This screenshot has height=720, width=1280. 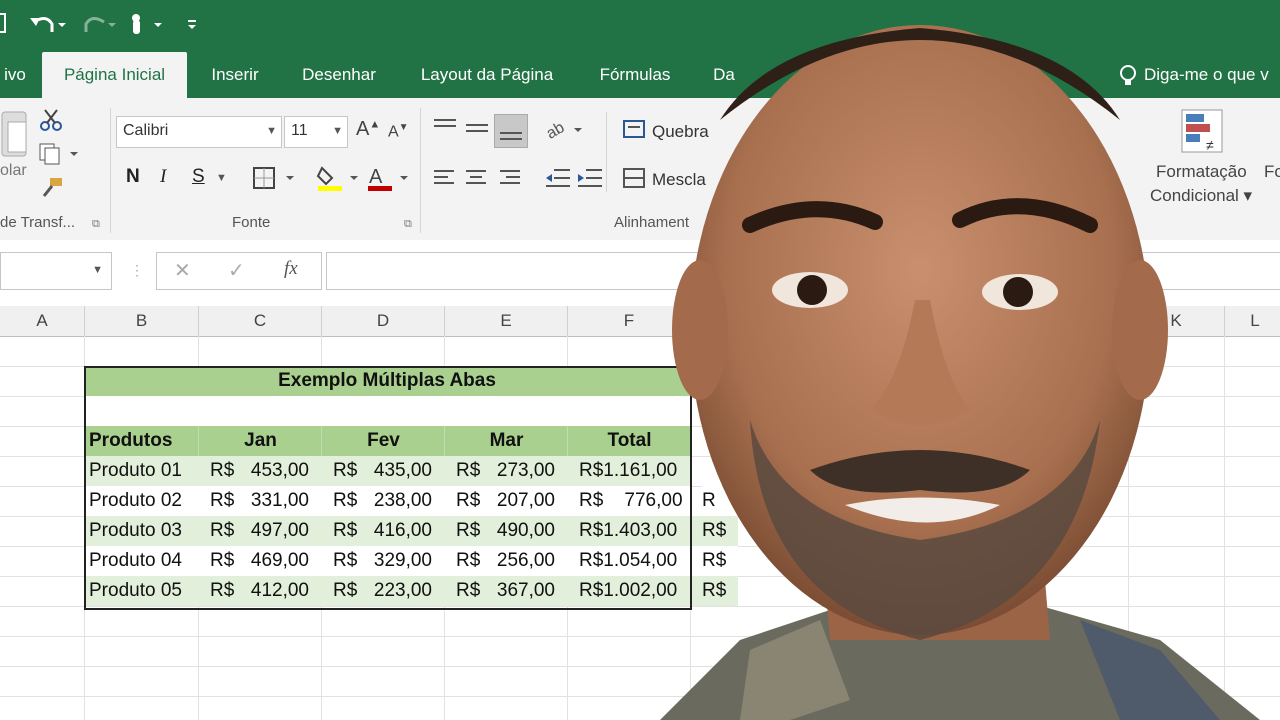 What do you see at coordinates (511, 131) in the screenshot?
I see `align-bottom-icon` at bounding box center [511, 131].